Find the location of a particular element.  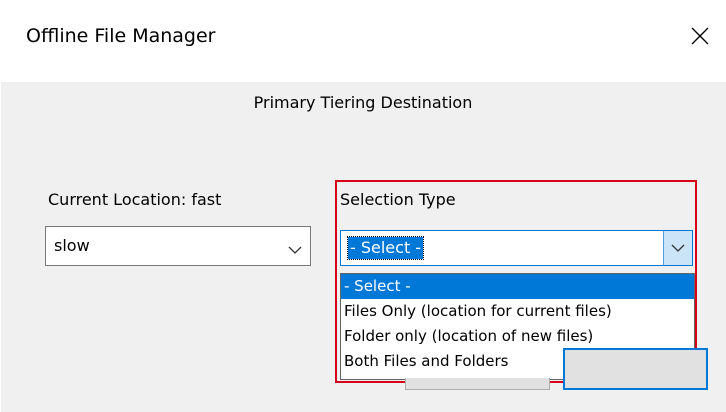

window-title: Offline File Manager is located at coordinates (121, 36).